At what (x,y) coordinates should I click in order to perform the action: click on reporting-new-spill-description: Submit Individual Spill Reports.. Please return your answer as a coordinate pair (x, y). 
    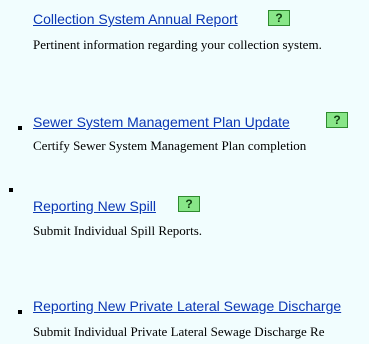
    Looking at the image, I should click on (118, 230).